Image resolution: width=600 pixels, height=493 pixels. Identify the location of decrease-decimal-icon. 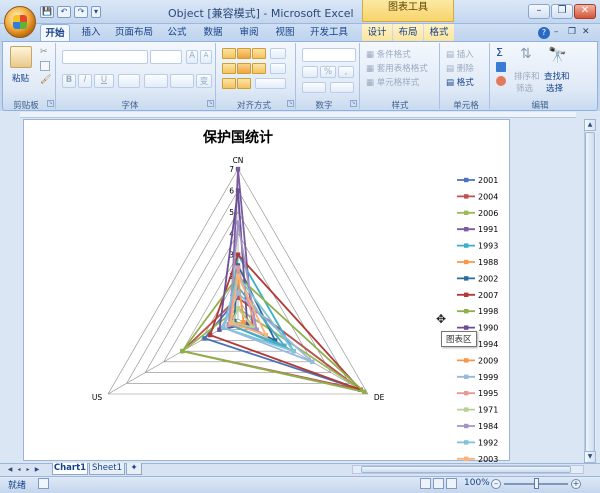
(342, 87).